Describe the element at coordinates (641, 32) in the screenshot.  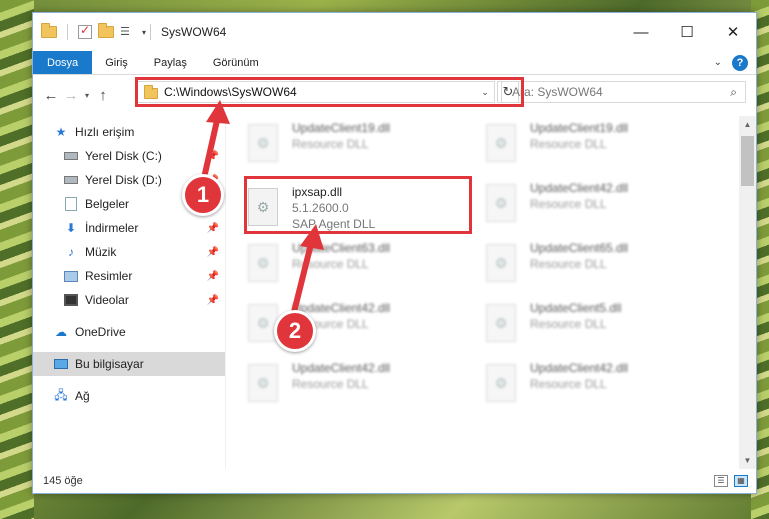
I see `minimize-button: —` at that location.